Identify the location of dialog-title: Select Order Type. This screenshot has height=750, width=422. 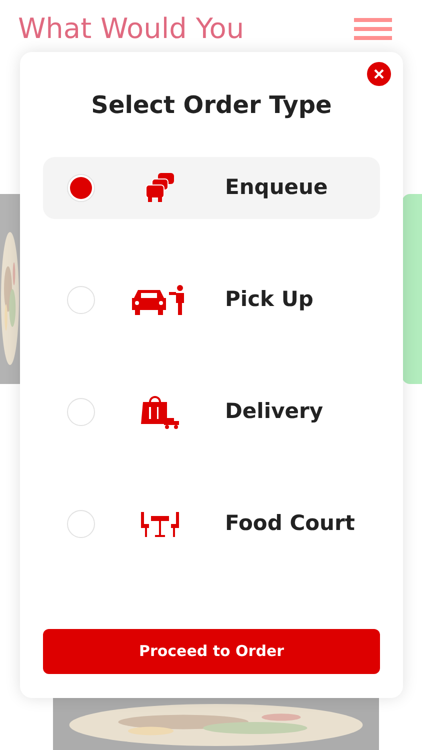
(211, 105).